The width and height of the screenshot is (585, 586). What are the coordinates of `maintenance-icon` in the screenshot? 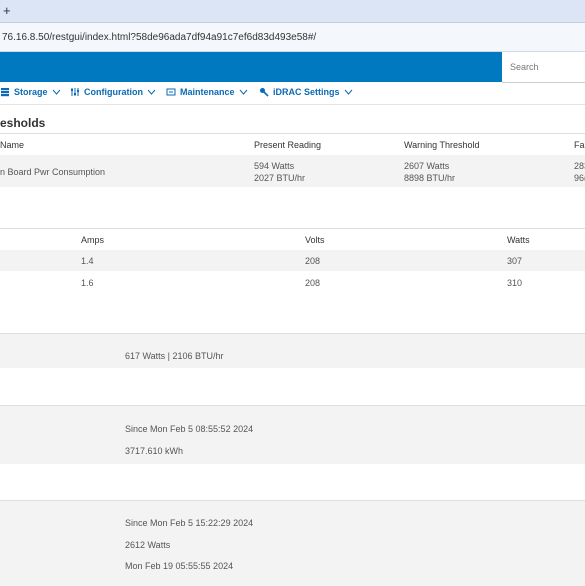 It's located at (171, 92).